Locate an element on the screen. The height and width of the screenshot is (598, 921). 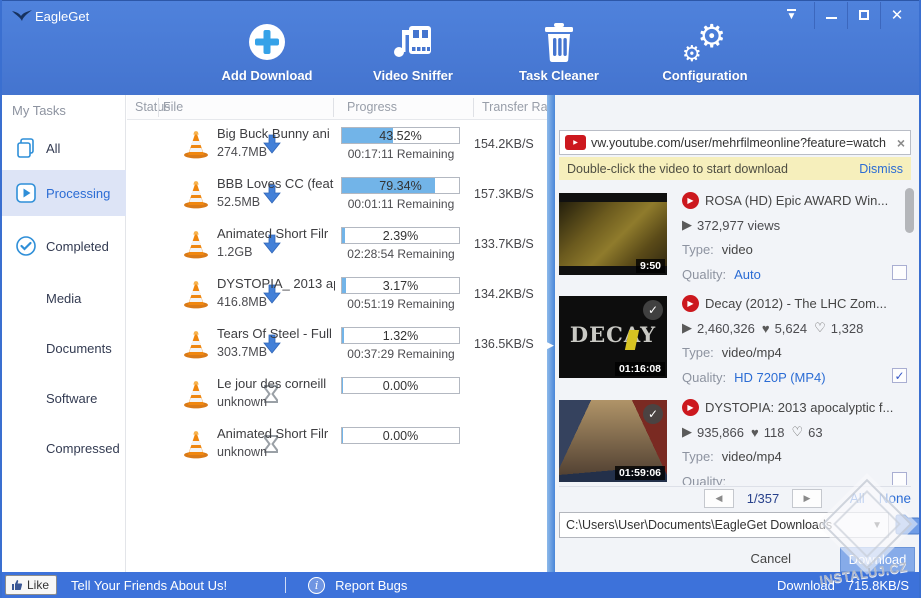
table-row: Le jour des corneill unknown 0.00% is located at coordinates (337, 395).